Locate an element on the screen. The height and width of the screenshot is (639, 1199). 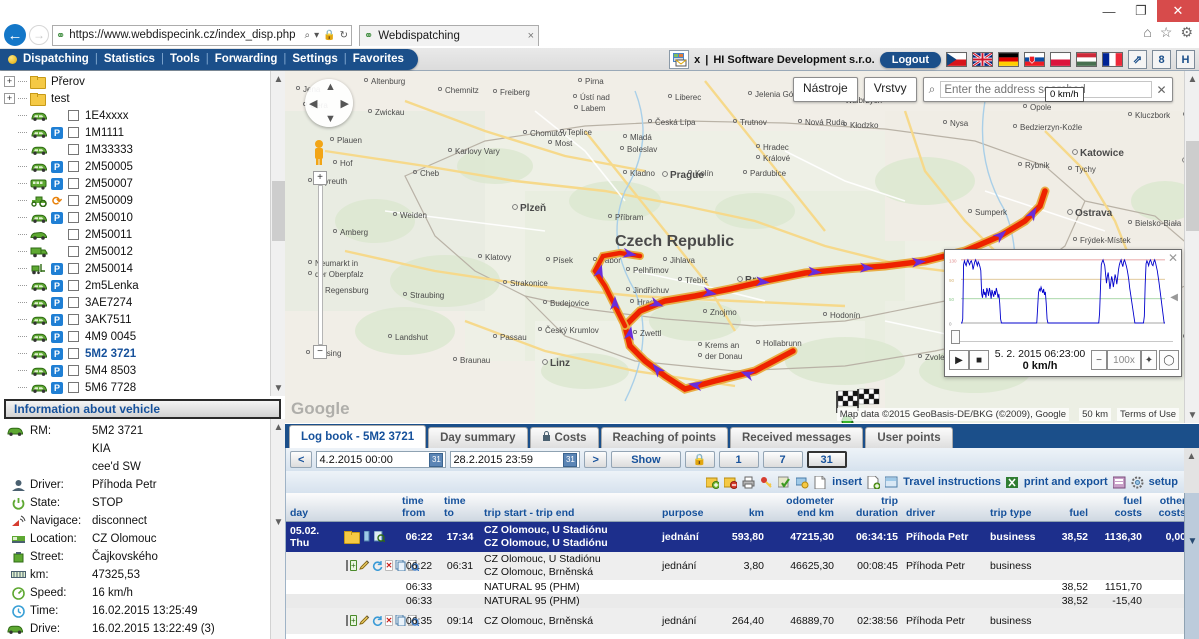
setup-label: setup is located at coordinates (1163, 482).